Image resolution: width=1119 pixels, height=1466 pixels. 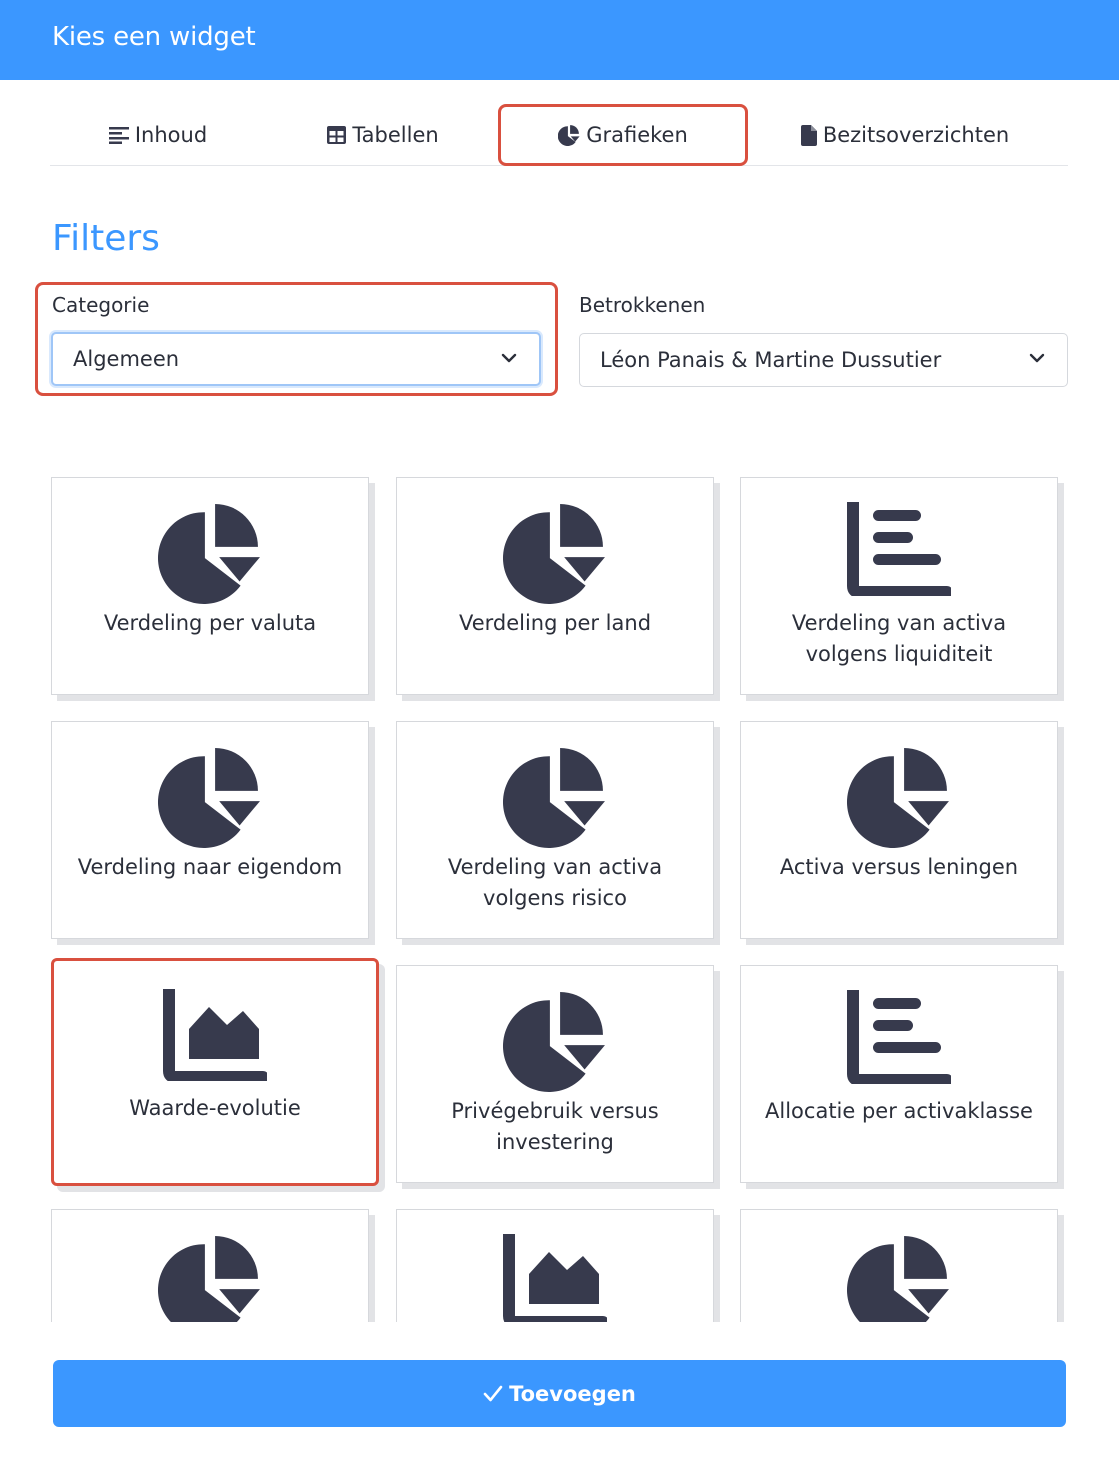 What do you see at coordinates (210, 867) in the screenshot?
I see `widget-label: Verdeling naar eigendom` at bounding box center [210, 867].